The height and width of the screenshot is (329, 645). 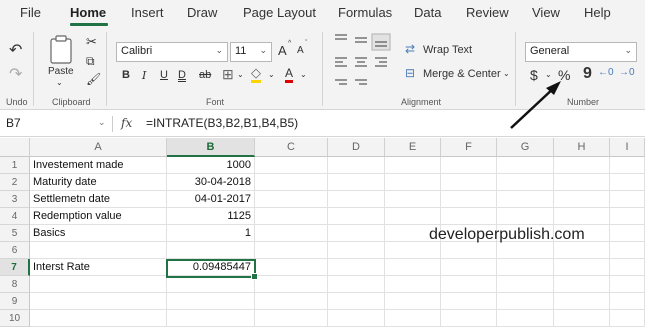 What do you see at coordinates (535, 105) in the screenshot?
I see `annotation-arrow` at bounding box center [535, 105].